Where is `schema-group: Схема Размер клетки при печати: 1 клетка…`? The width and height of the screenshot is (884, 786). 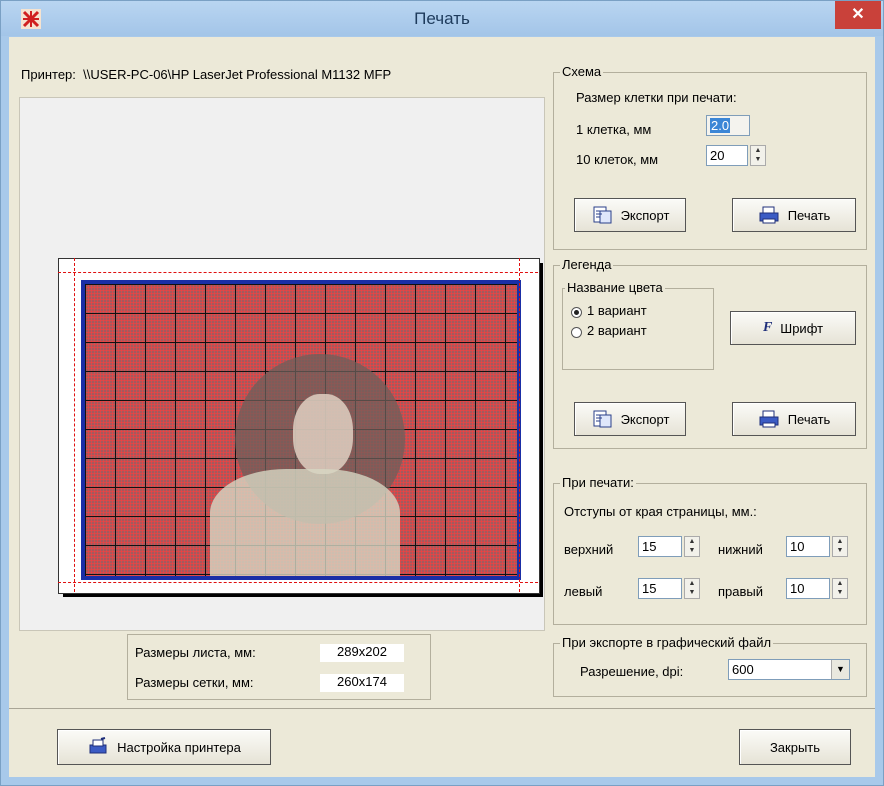
schema-group: Схема Размер клетки при печати: 1 клетка… is located at coordinates (710, 157).